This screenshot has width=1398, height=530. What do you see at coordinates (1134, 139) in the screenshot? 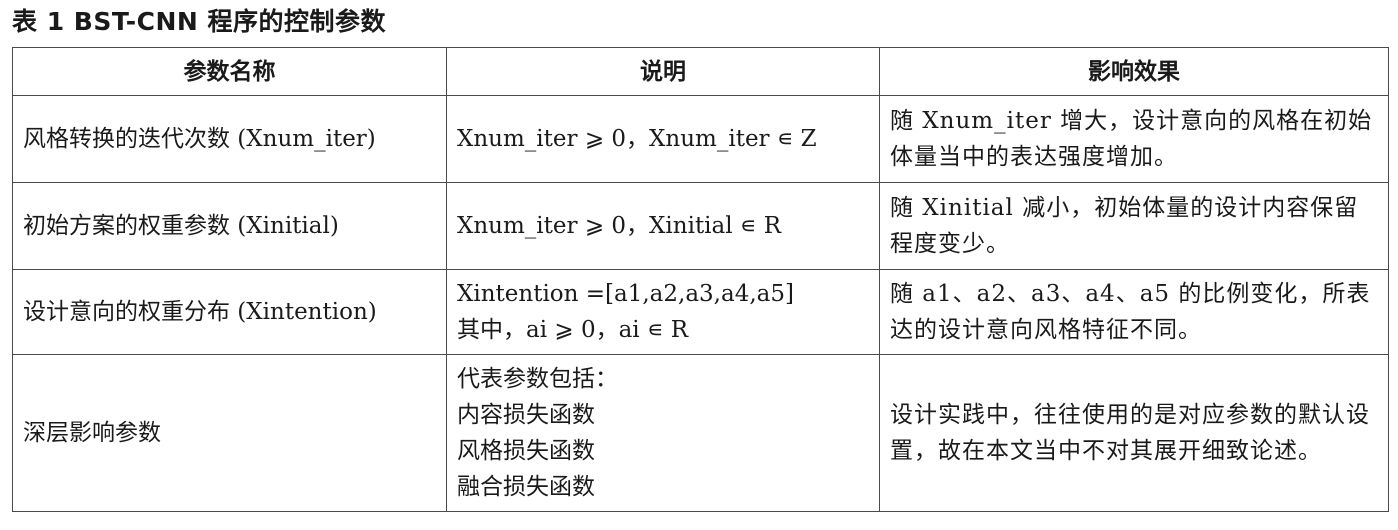
I see `effect-cell: 随 Xnum_iter 增大，设计意向的风格在初始体量当中的表达强度增加。` at bounding box center [1134, 139].